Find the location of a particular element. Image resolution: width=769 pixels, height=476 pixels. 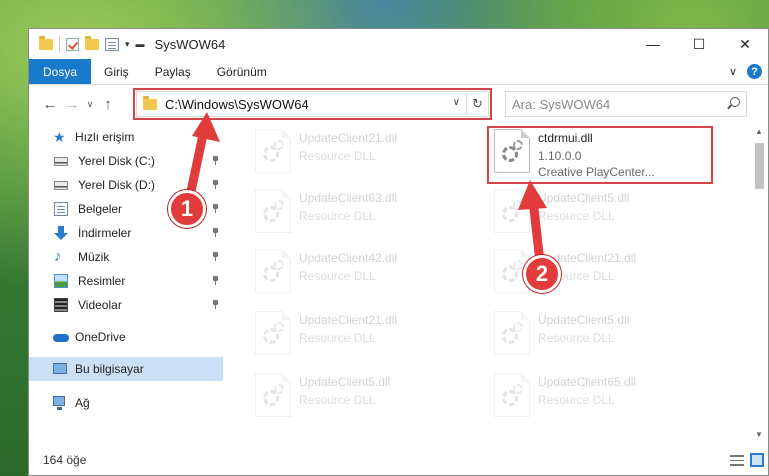

sidebar-item-label: Yerel Disk (D:) is located at coordinates (116, 185).